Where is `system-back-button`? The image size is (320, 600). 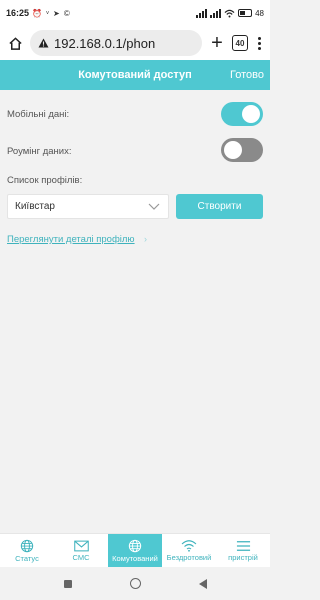
system-back-button is located at coordinates (202, 583).